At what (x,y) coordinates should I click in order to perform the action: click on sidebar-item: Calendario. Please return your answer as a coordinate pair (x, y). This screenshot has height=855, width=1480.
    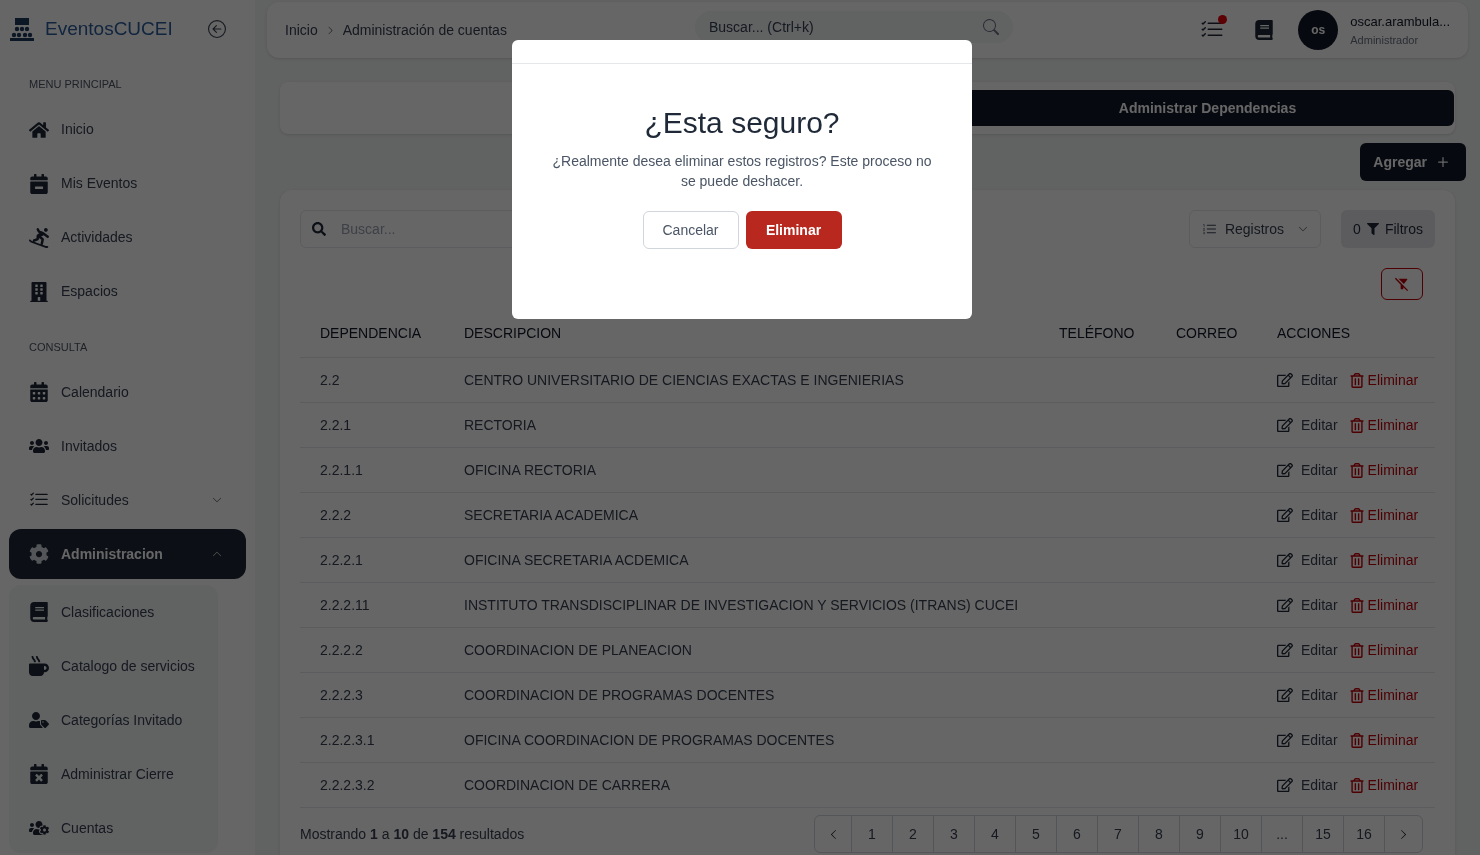
    Looking at the image, I should click on (127, 392).